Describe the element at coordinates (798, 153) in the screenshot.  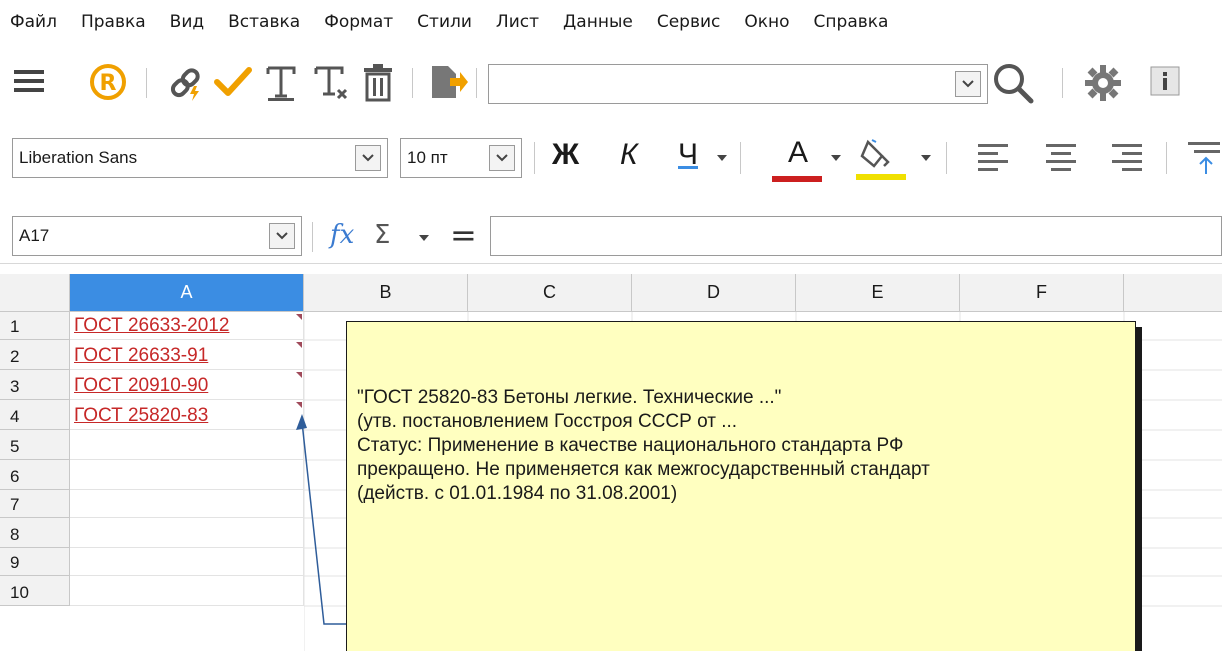
I see `font-color-button: А` at that location.